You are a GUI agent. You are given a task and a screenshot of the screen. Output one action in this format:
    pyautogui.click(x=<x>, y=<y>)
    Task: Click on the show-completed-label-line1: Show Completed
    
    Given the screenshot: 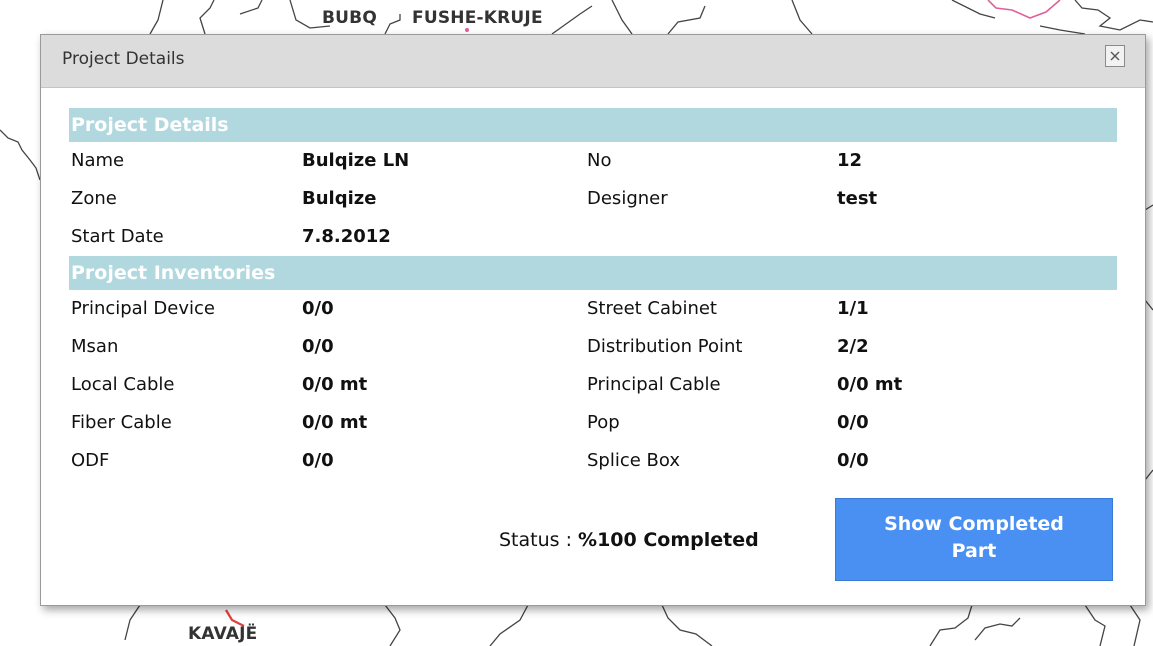 What is the action you would take?
    pyautogui.click(x=974, y=524)
    